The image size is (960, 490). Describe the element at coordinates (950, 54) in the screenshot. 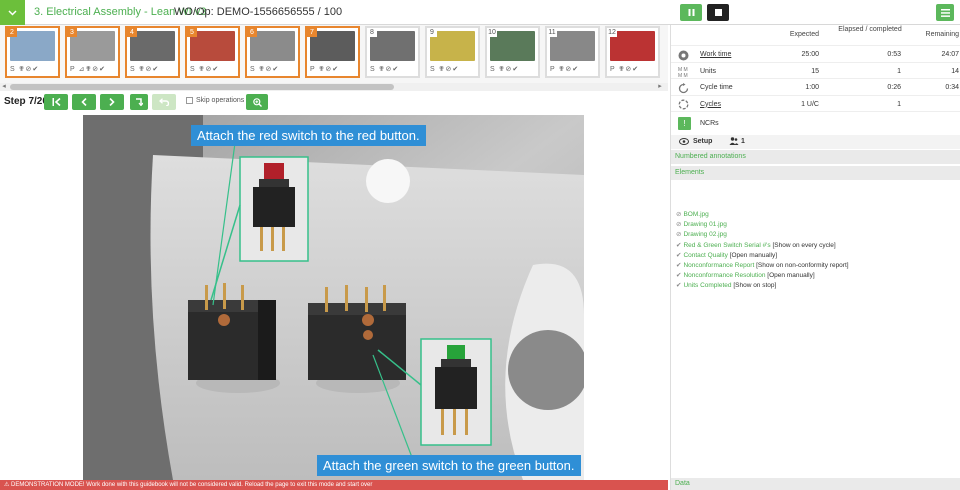

I see `stat-remaining: 24:07` at that location.